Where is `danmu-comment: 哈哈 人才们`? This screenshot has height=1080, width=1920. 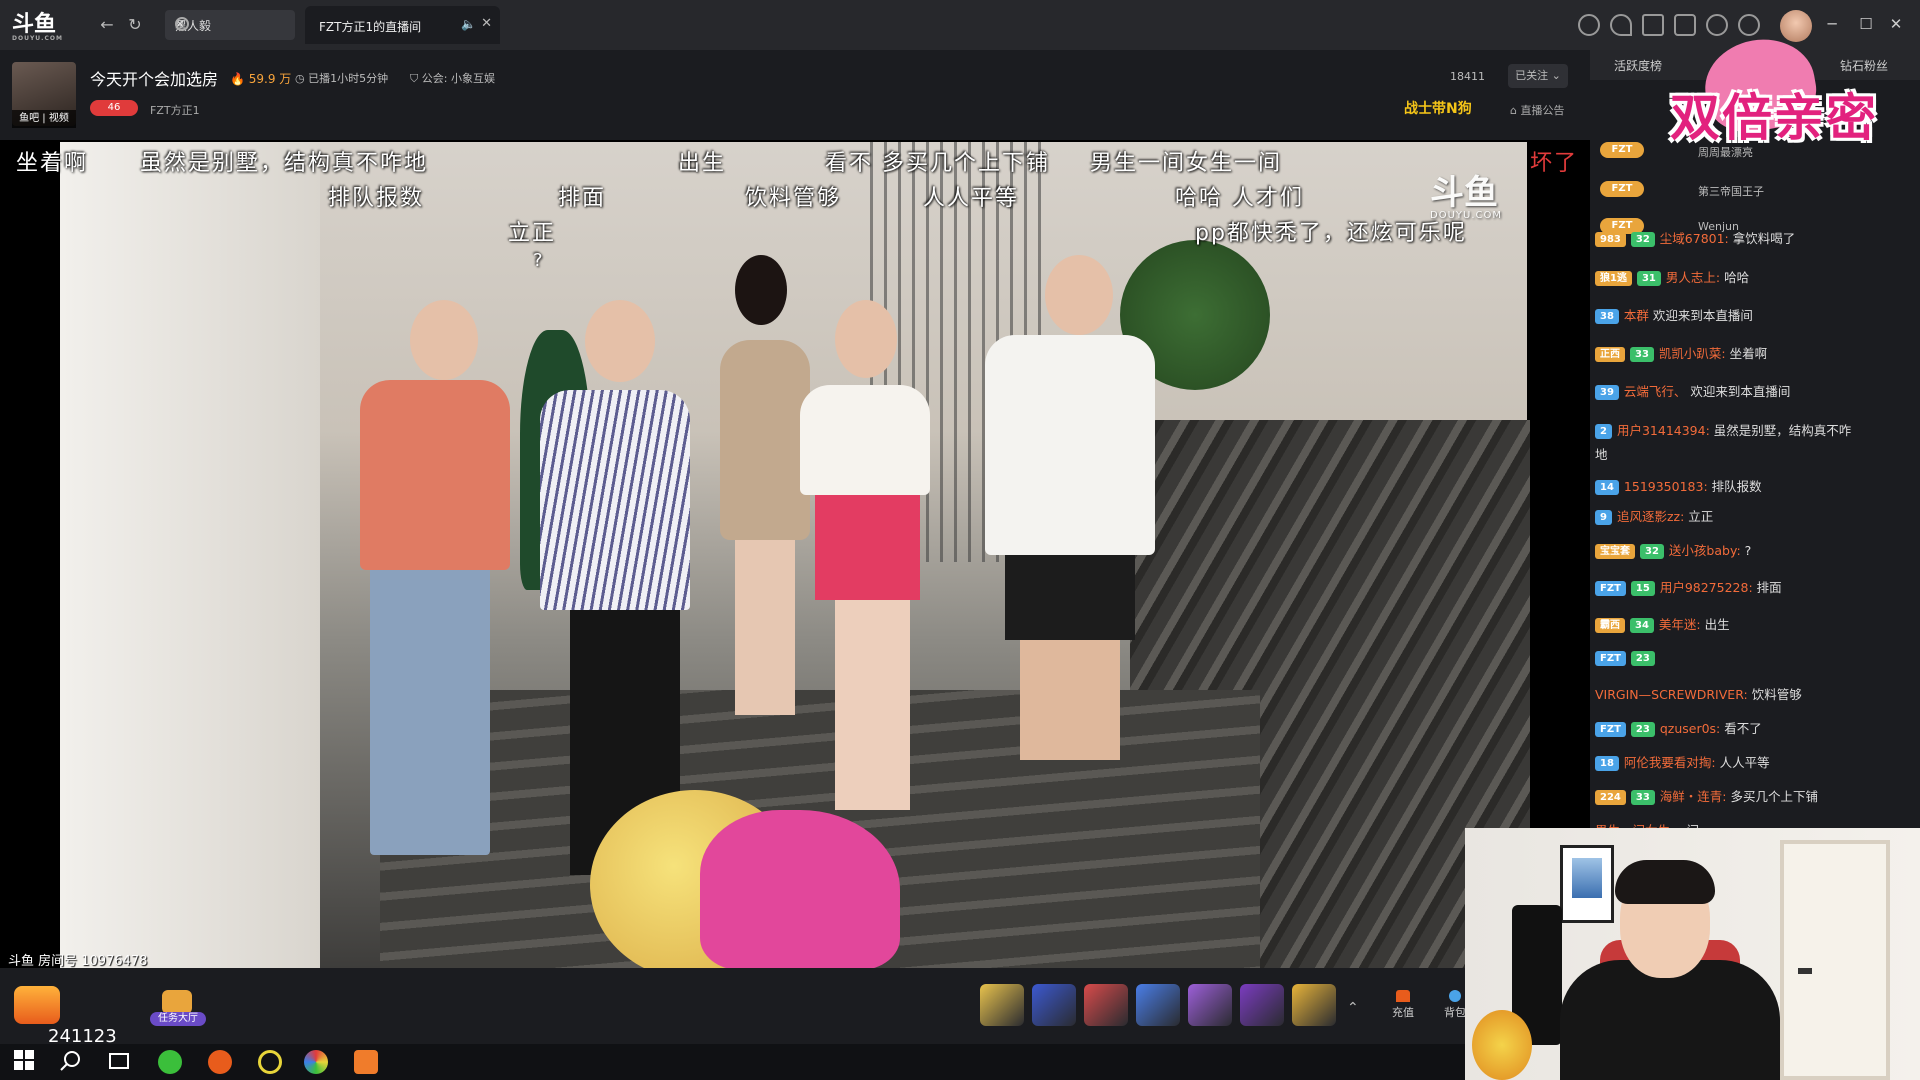
danmu-comment: 哈哈 人才们 is located at coordinates (1239, 198).